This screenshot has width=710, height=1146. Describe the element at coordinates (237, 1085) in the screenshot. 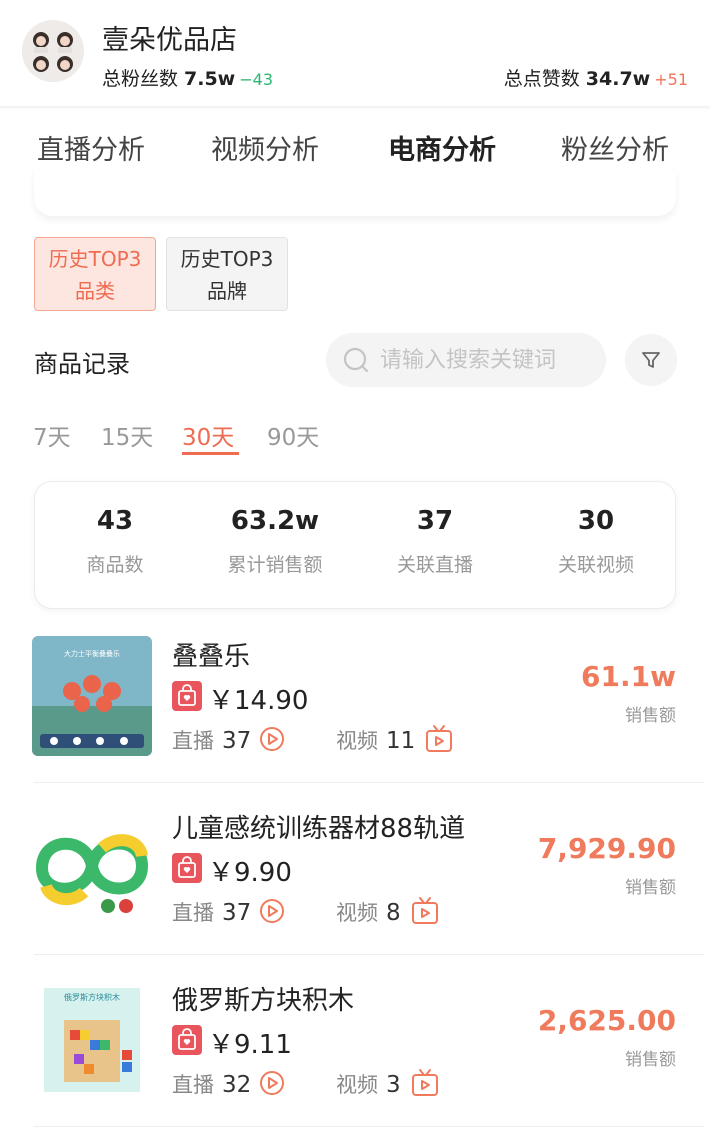

I see `live-count: 32` at that location.